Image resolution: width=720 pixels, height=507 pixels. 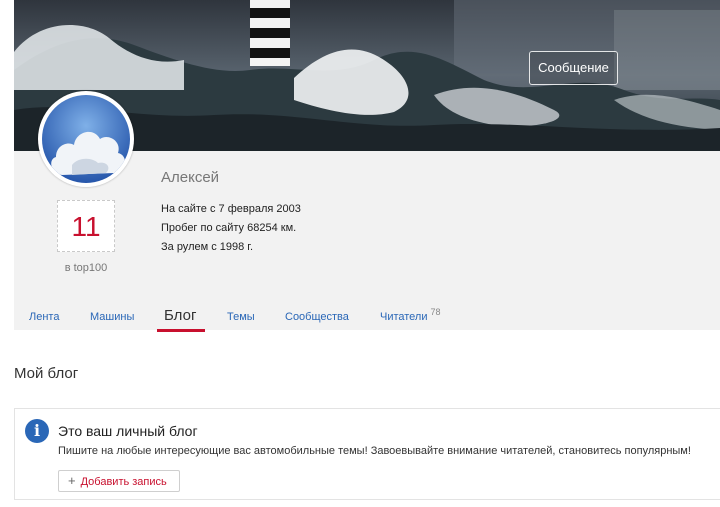 What do you see at coordinates (435, 312) in the screenshot?
I see `readers-count: 78` at bounding box center [435, 312].